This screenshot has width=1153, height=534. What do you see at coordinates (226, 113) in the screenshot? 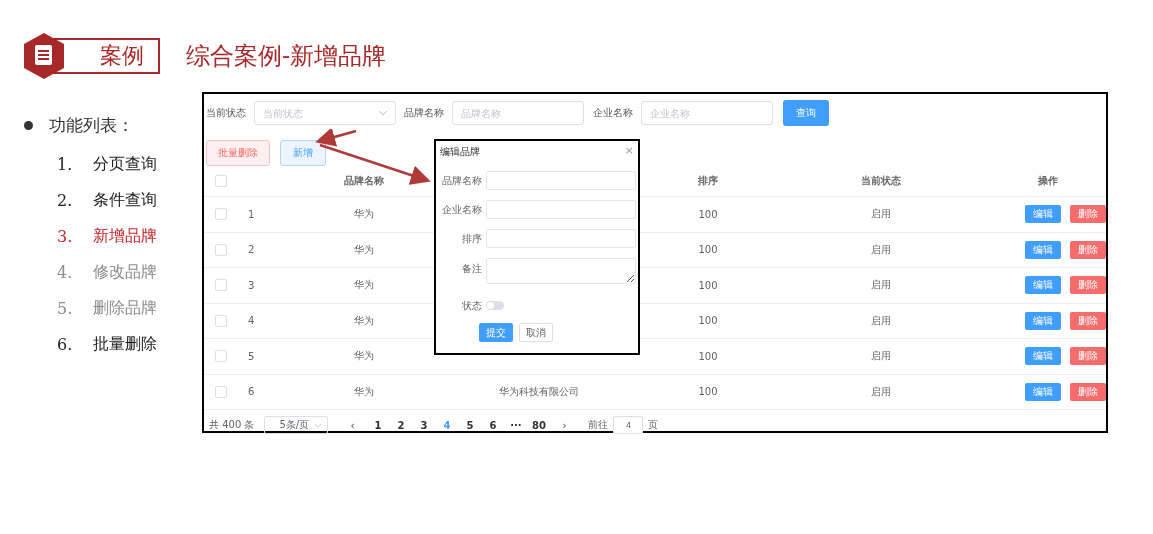
I see `field-label: 当前状态` at bounding box center [226, 113].